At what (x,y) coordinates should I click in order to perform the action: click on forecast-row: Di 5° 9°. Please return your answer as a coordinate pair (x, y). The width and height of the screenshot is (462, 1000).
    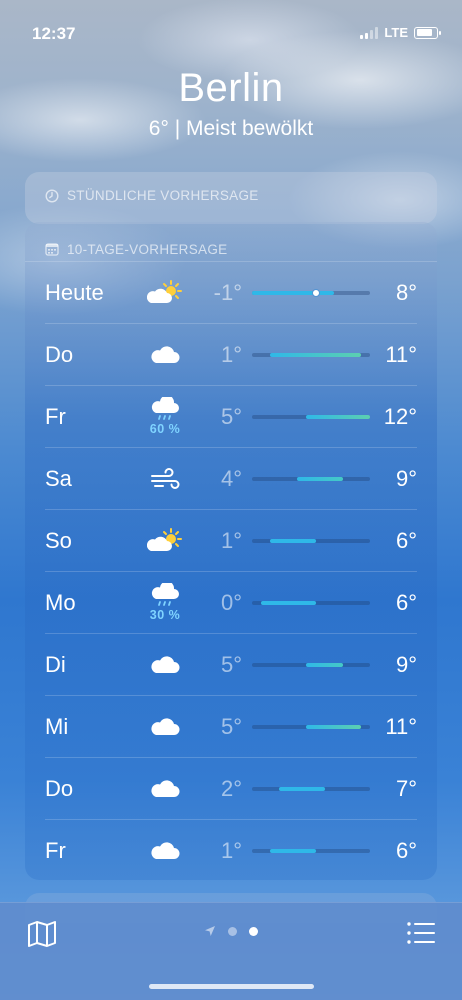
    Looking at the image, I should click on (231, 665).